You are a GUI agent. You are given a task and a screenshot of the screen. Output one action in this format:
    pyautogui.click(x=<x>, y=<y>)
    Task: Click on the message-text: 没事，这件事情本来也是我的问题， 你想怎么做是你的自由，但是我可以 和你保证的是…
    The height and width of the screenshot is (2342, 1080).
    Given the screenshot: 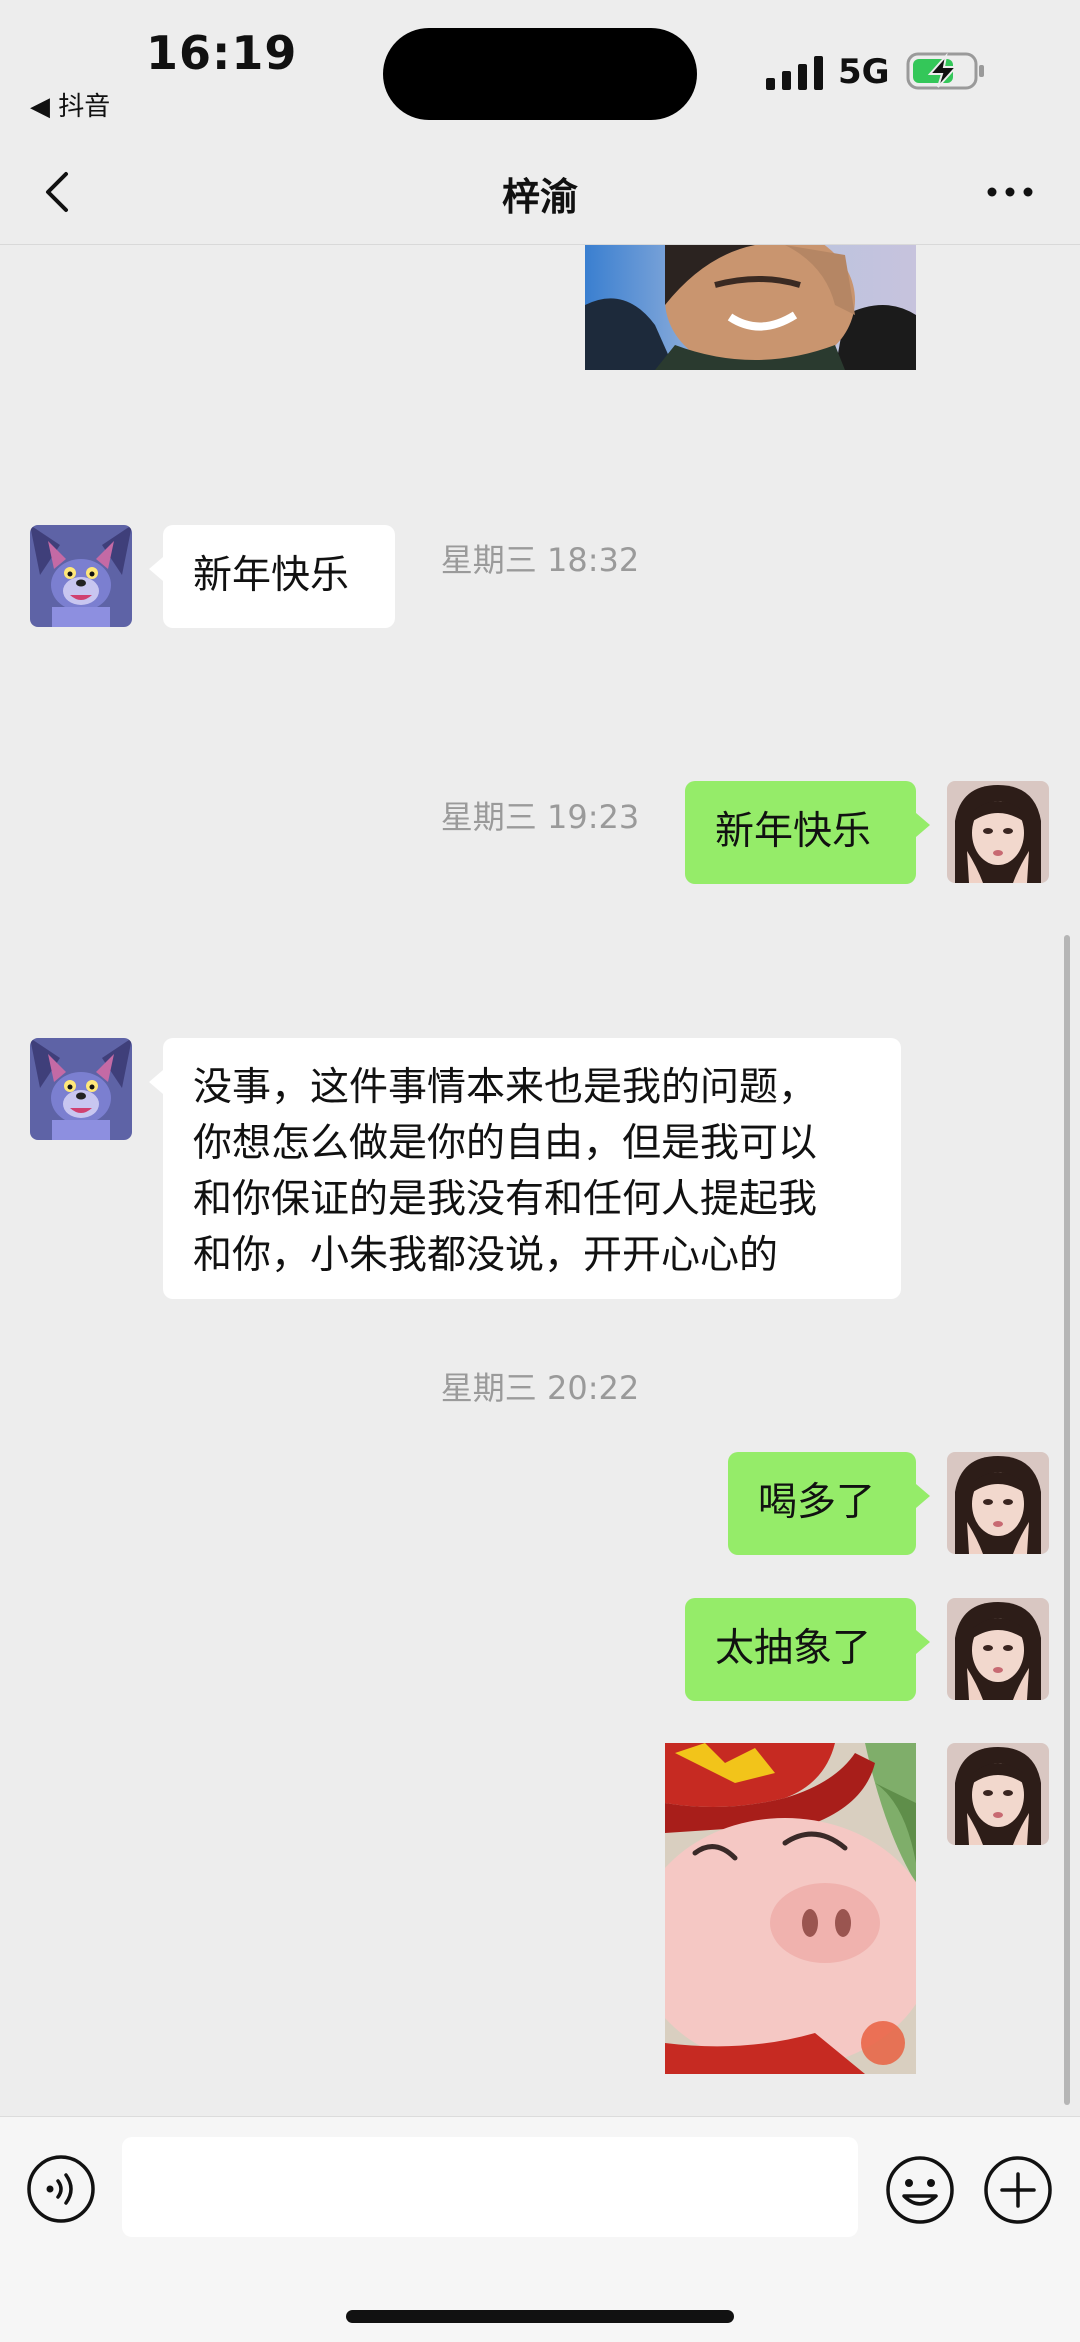 What is the action you would take?
    pyautogui.click(x=505, y=1171)
    